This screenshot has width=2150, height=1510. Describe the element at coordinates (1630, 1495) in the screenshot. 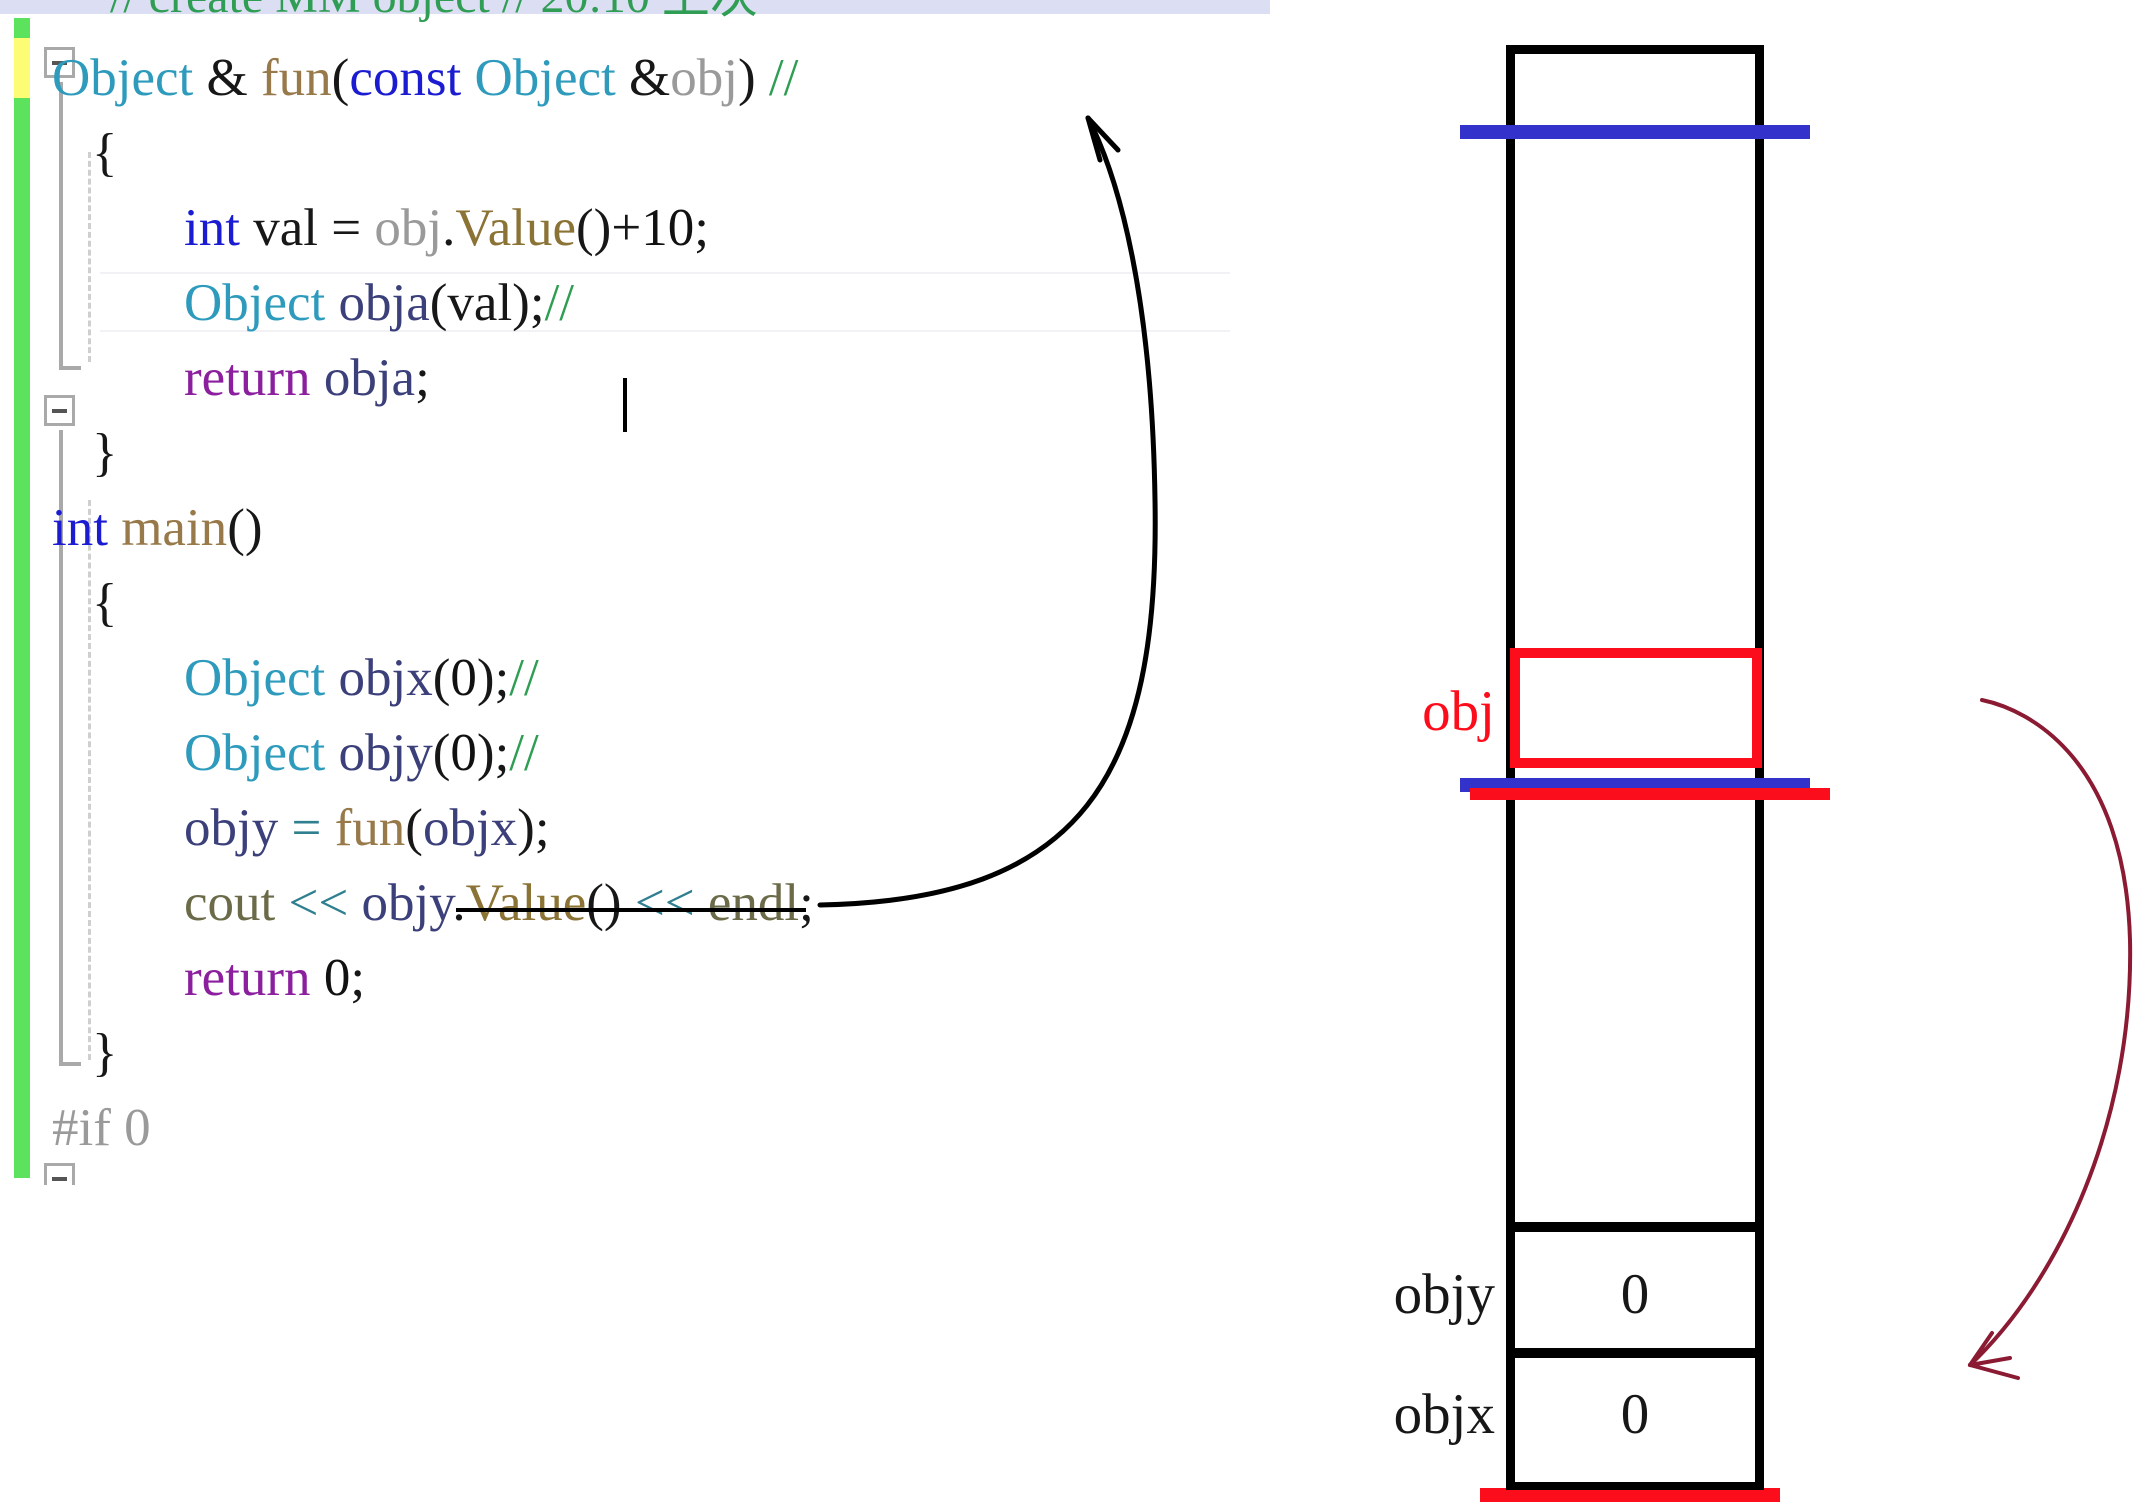

I see `stack-bottom-red-base` at that location.